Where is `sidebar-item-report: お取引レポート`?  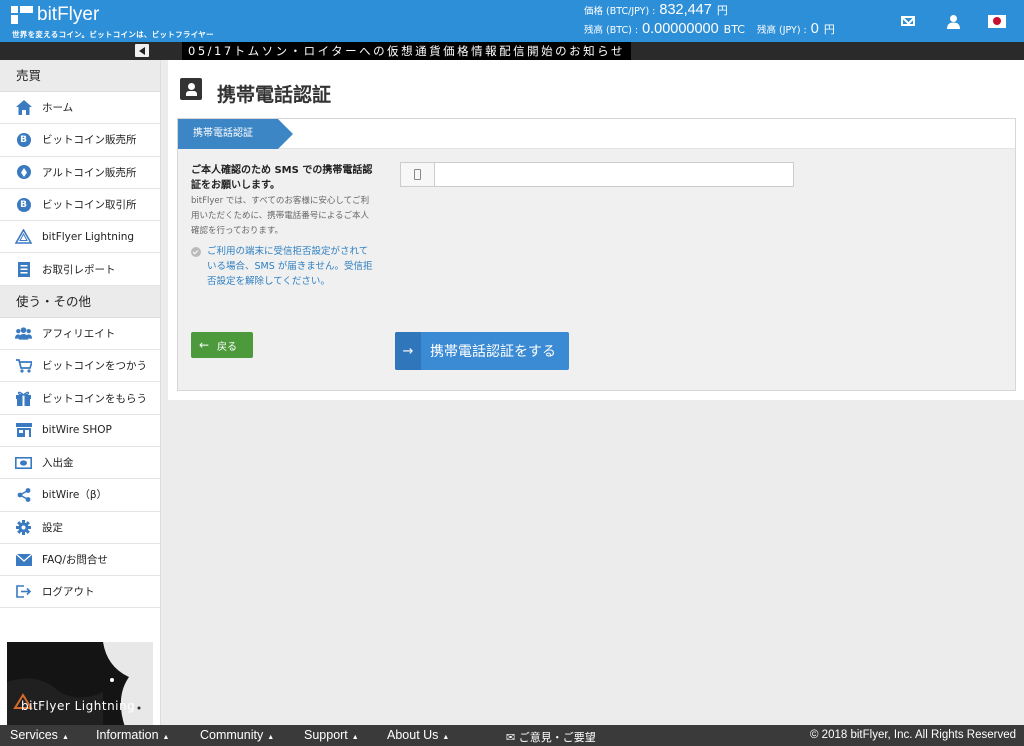
sidebar-item-report: お取引レポート is located at coordinates (80, 269).